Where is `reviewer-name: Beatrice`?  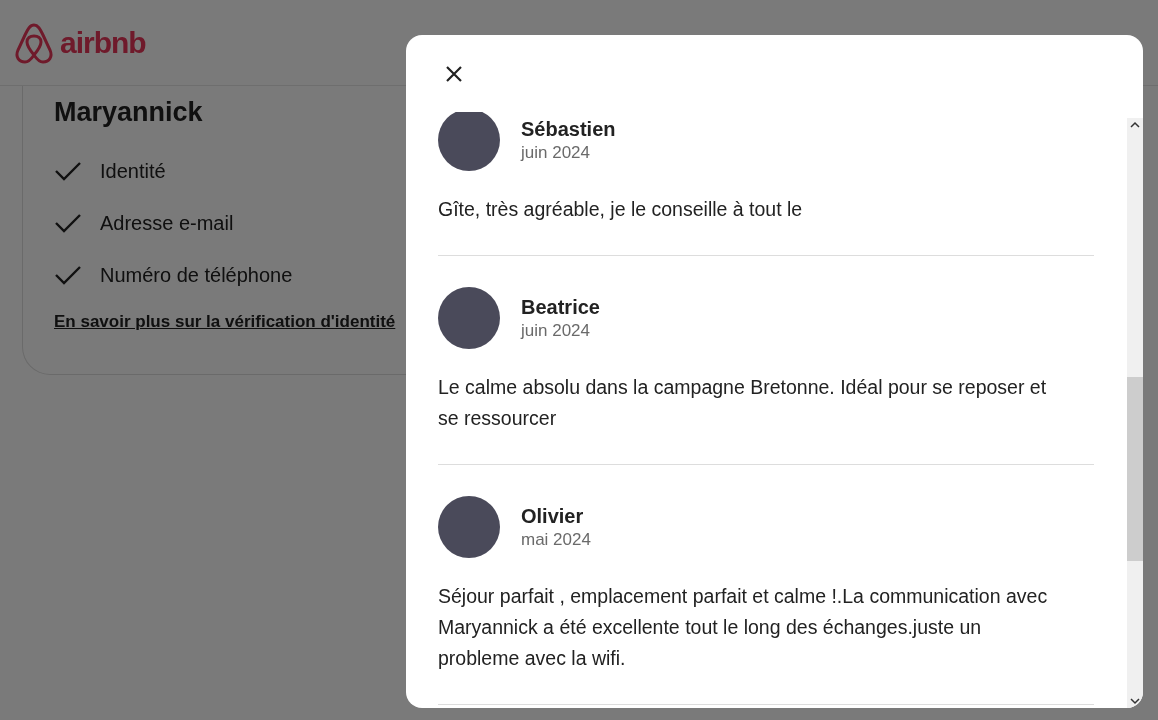
reviewer-name: Beatrice is located at coordinates (560, 307).